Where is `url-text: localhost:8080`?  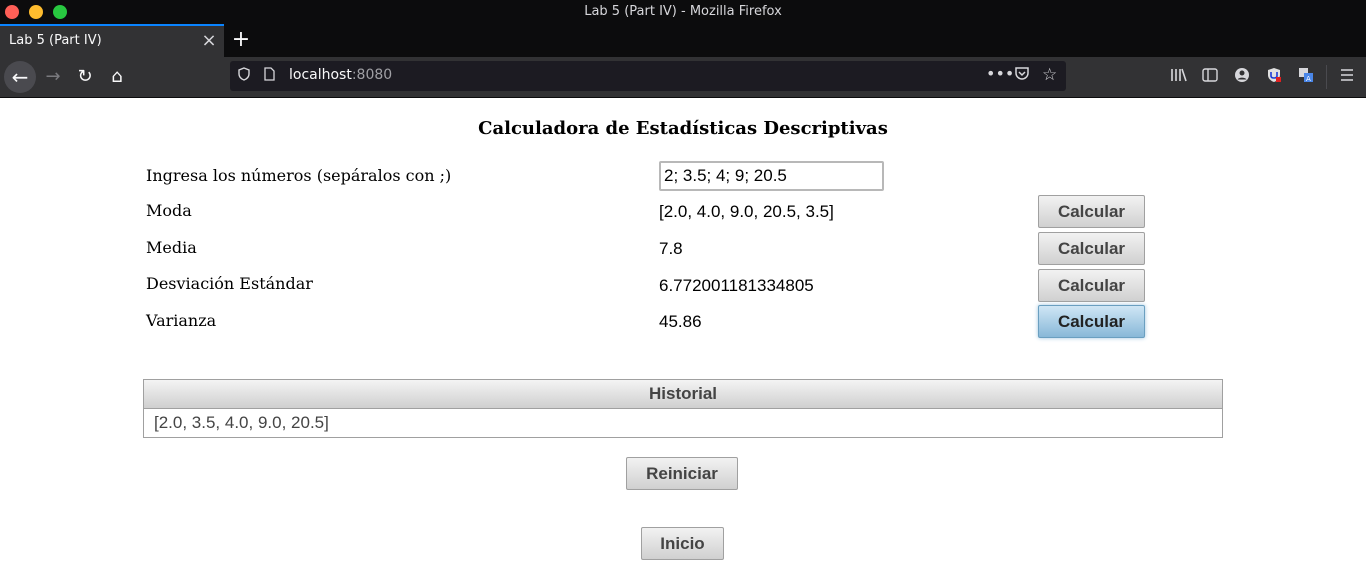 url-text: localhost:8080 is located at coordinates (340, 75).